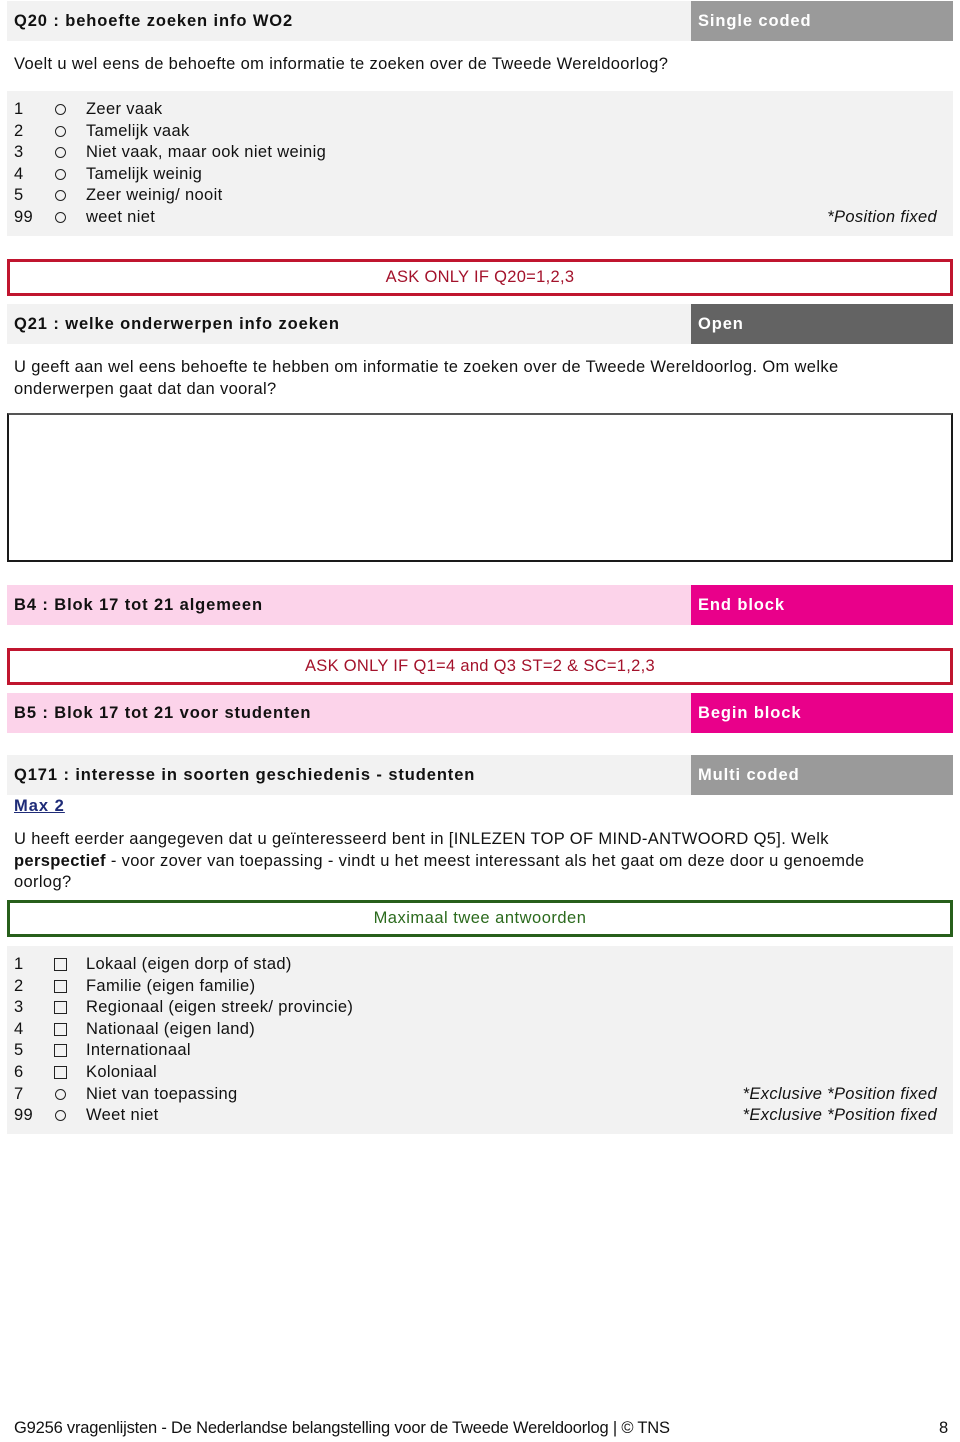 This screenshot has width=960, height=1442. What do you see at coordinates (480, 987) in the screenshot?
I see `answer-option: 2 Familie (eigen familie)` at bounding box center [480, 987].